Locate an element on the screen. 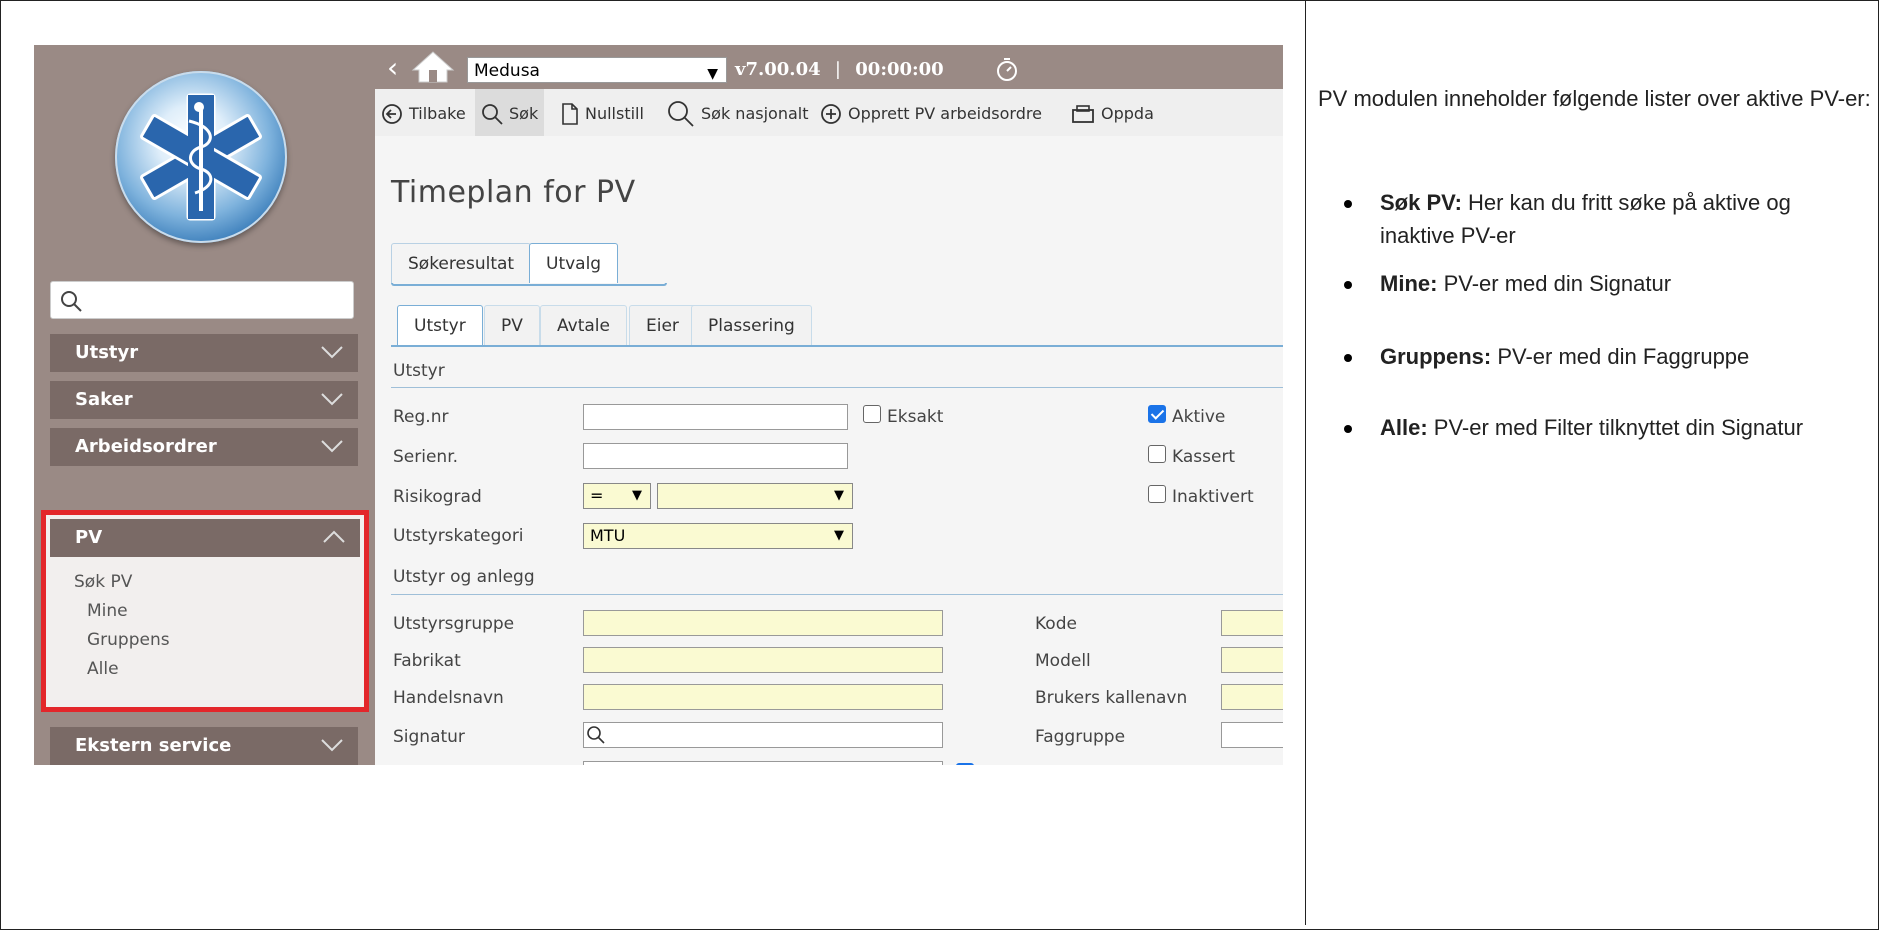 This screenshot has height=930, width=1881. sok-label: Søk is located at coordinates (524, 113).